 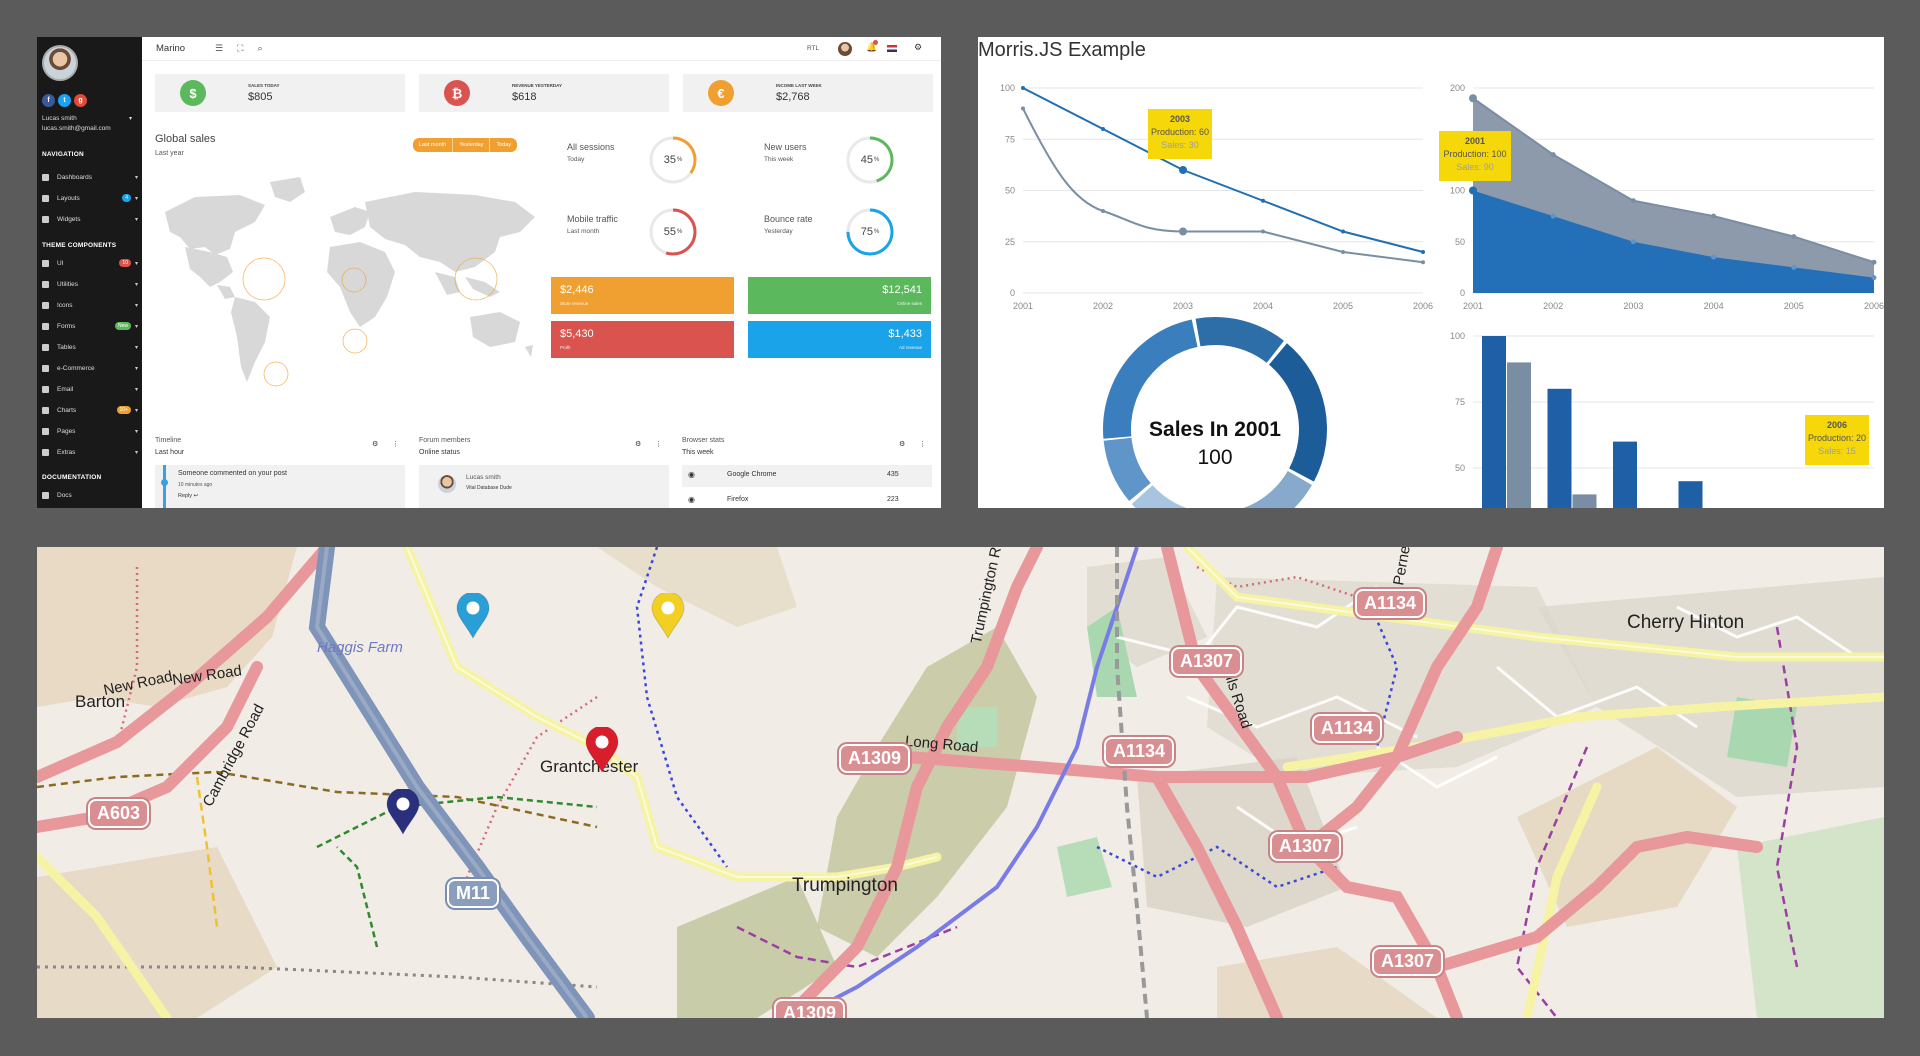 What do you see at coordinates (60, 63) in the screenshot?
I see `user-avatar` at bounding box center [60, 63].